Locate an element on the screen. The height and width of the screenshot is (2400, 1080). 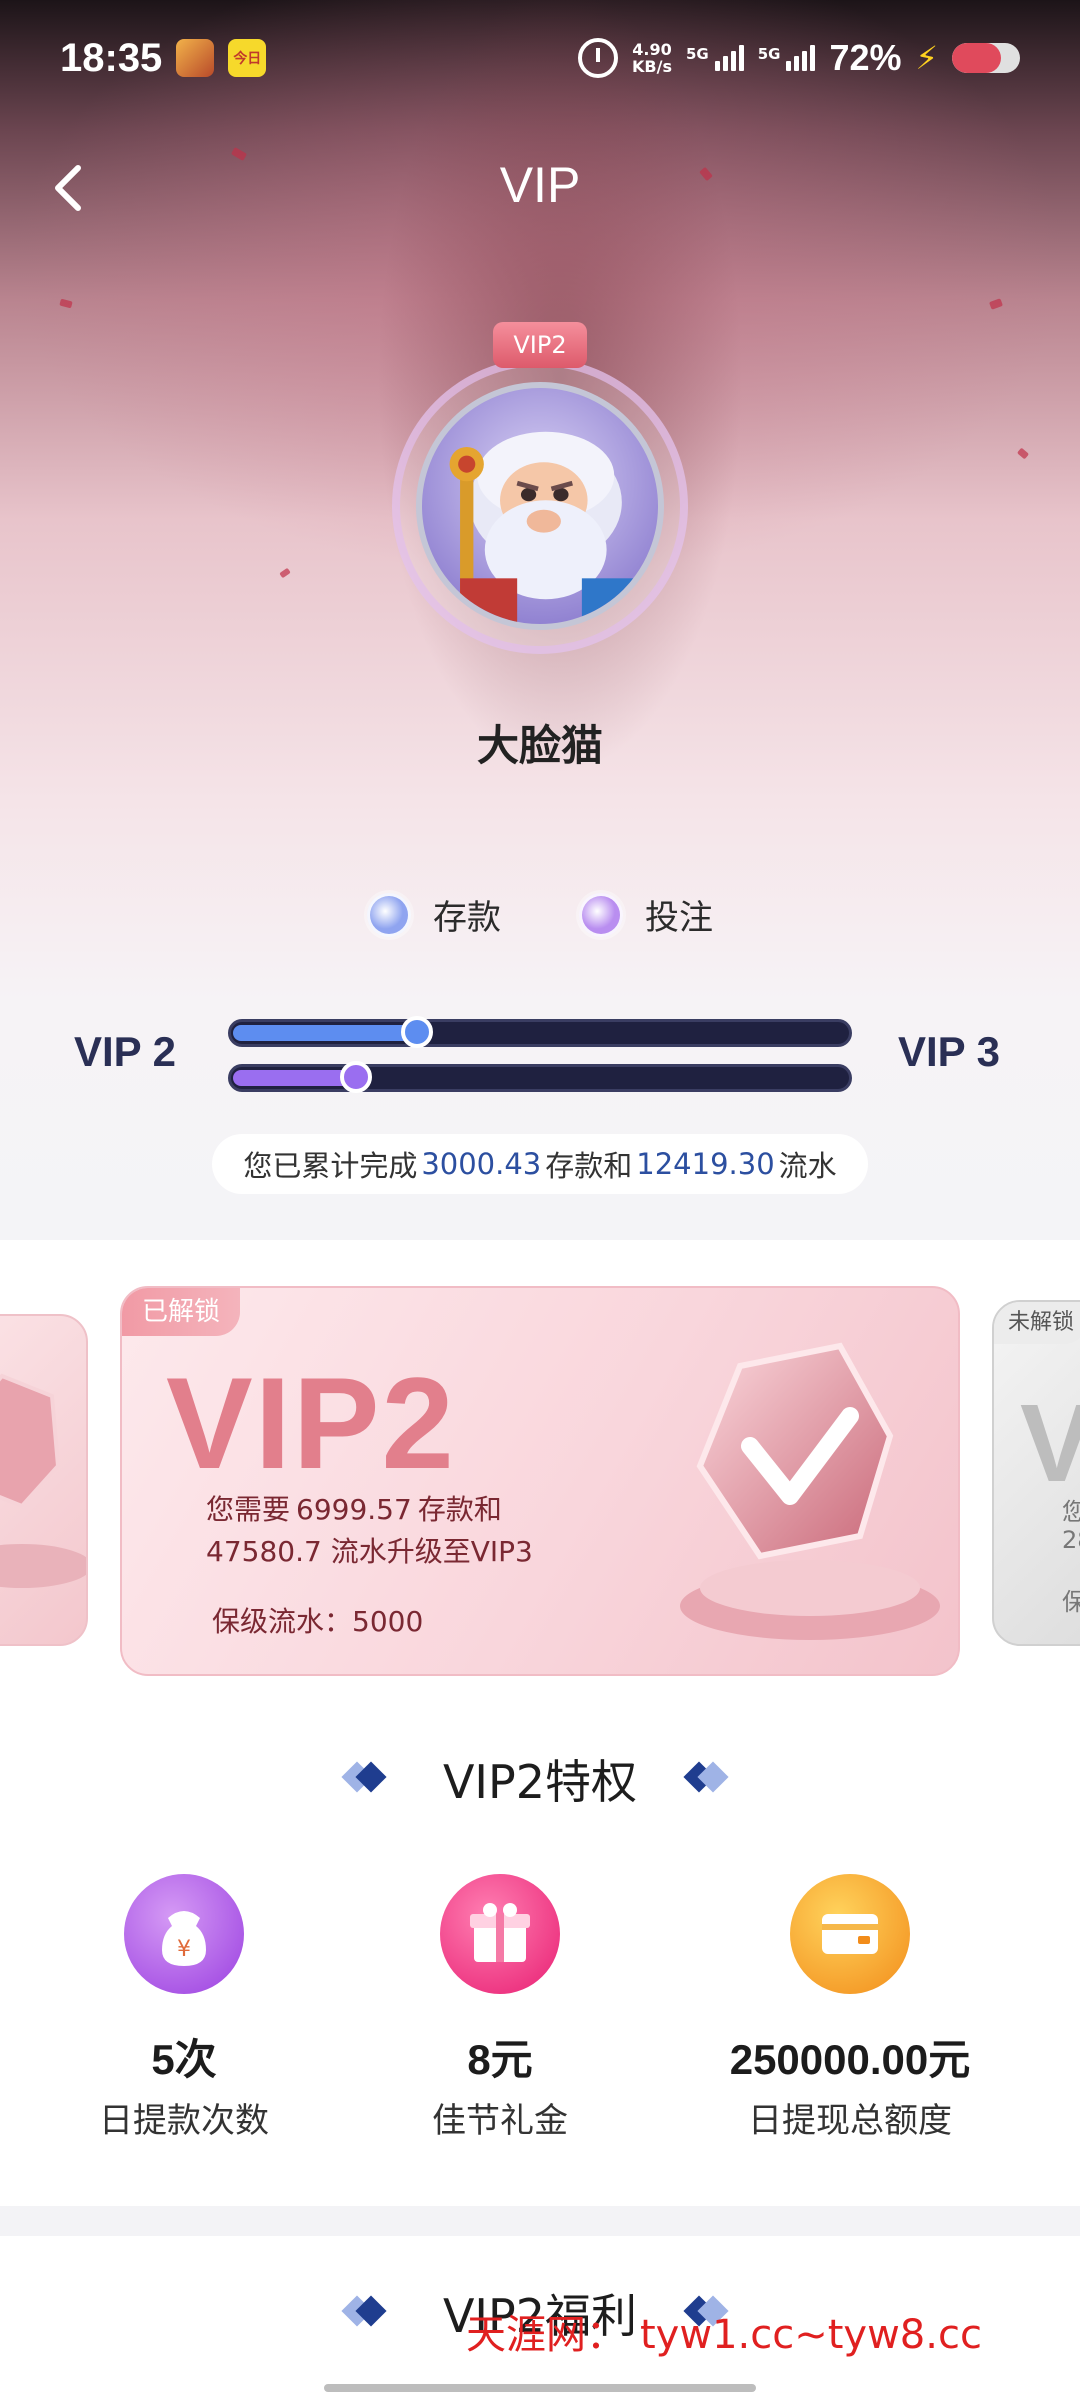
signal-icon-2: 5G is located at coordinates (787, 58).